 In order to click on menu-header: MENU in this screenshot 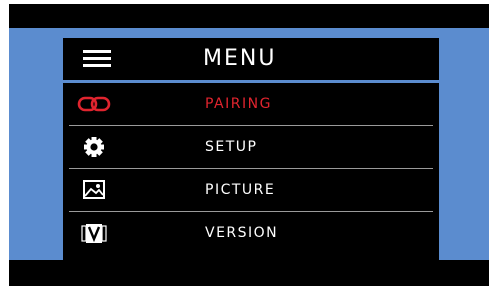, I will do `click(251, 59)`.